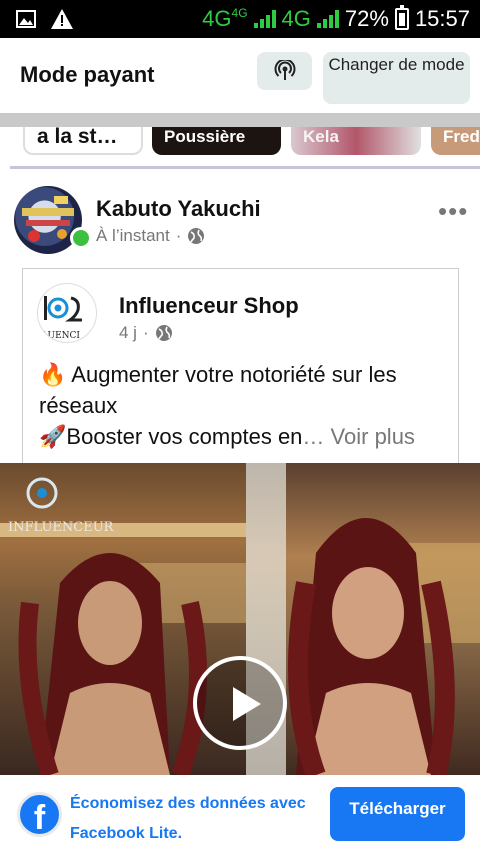 The width and height of the screenshot is (480, 854). I want to click on header-divider, so click(240, 120).